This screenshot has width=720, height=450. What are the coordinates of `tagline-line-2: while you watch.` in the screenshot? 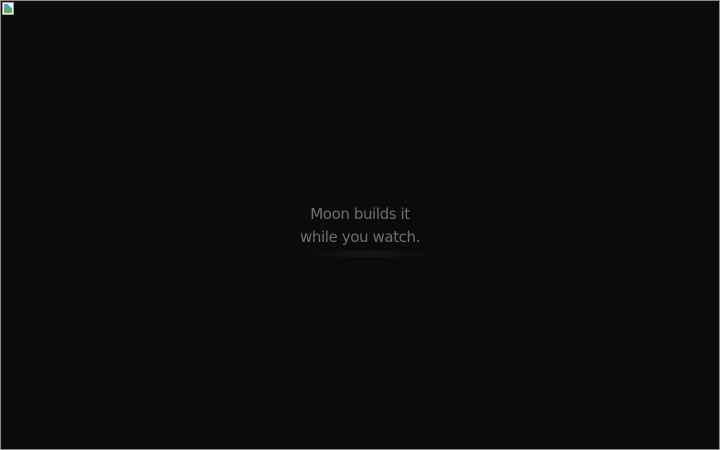 It's located at (360, 237).